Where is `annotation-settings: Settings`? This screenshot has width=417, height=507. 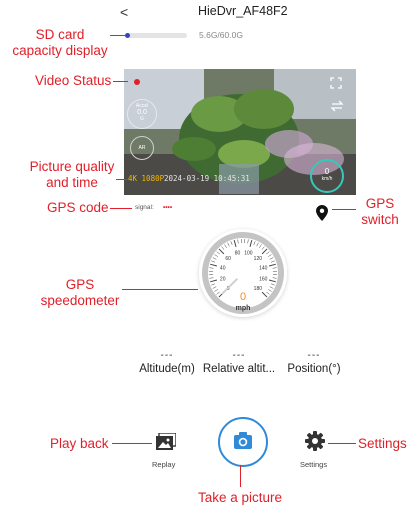
annotation-settings: Settings is located at coordinates (382, 443).